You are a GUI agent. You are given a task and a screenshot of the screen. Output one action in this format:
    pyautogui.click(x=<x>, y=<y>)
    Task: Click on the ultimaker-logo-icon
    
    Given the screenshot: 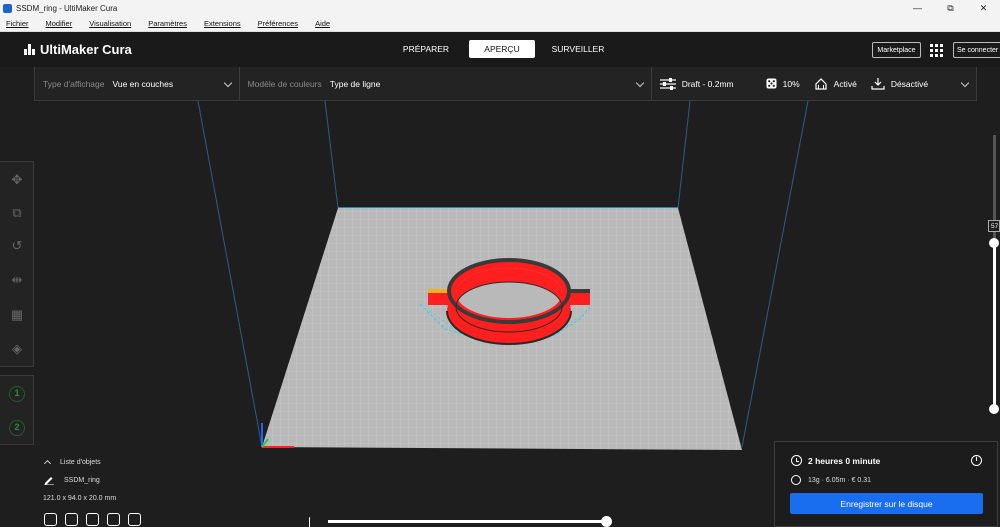 What is the action you would take?
    pyautogui.click(x=30, y=49)
    